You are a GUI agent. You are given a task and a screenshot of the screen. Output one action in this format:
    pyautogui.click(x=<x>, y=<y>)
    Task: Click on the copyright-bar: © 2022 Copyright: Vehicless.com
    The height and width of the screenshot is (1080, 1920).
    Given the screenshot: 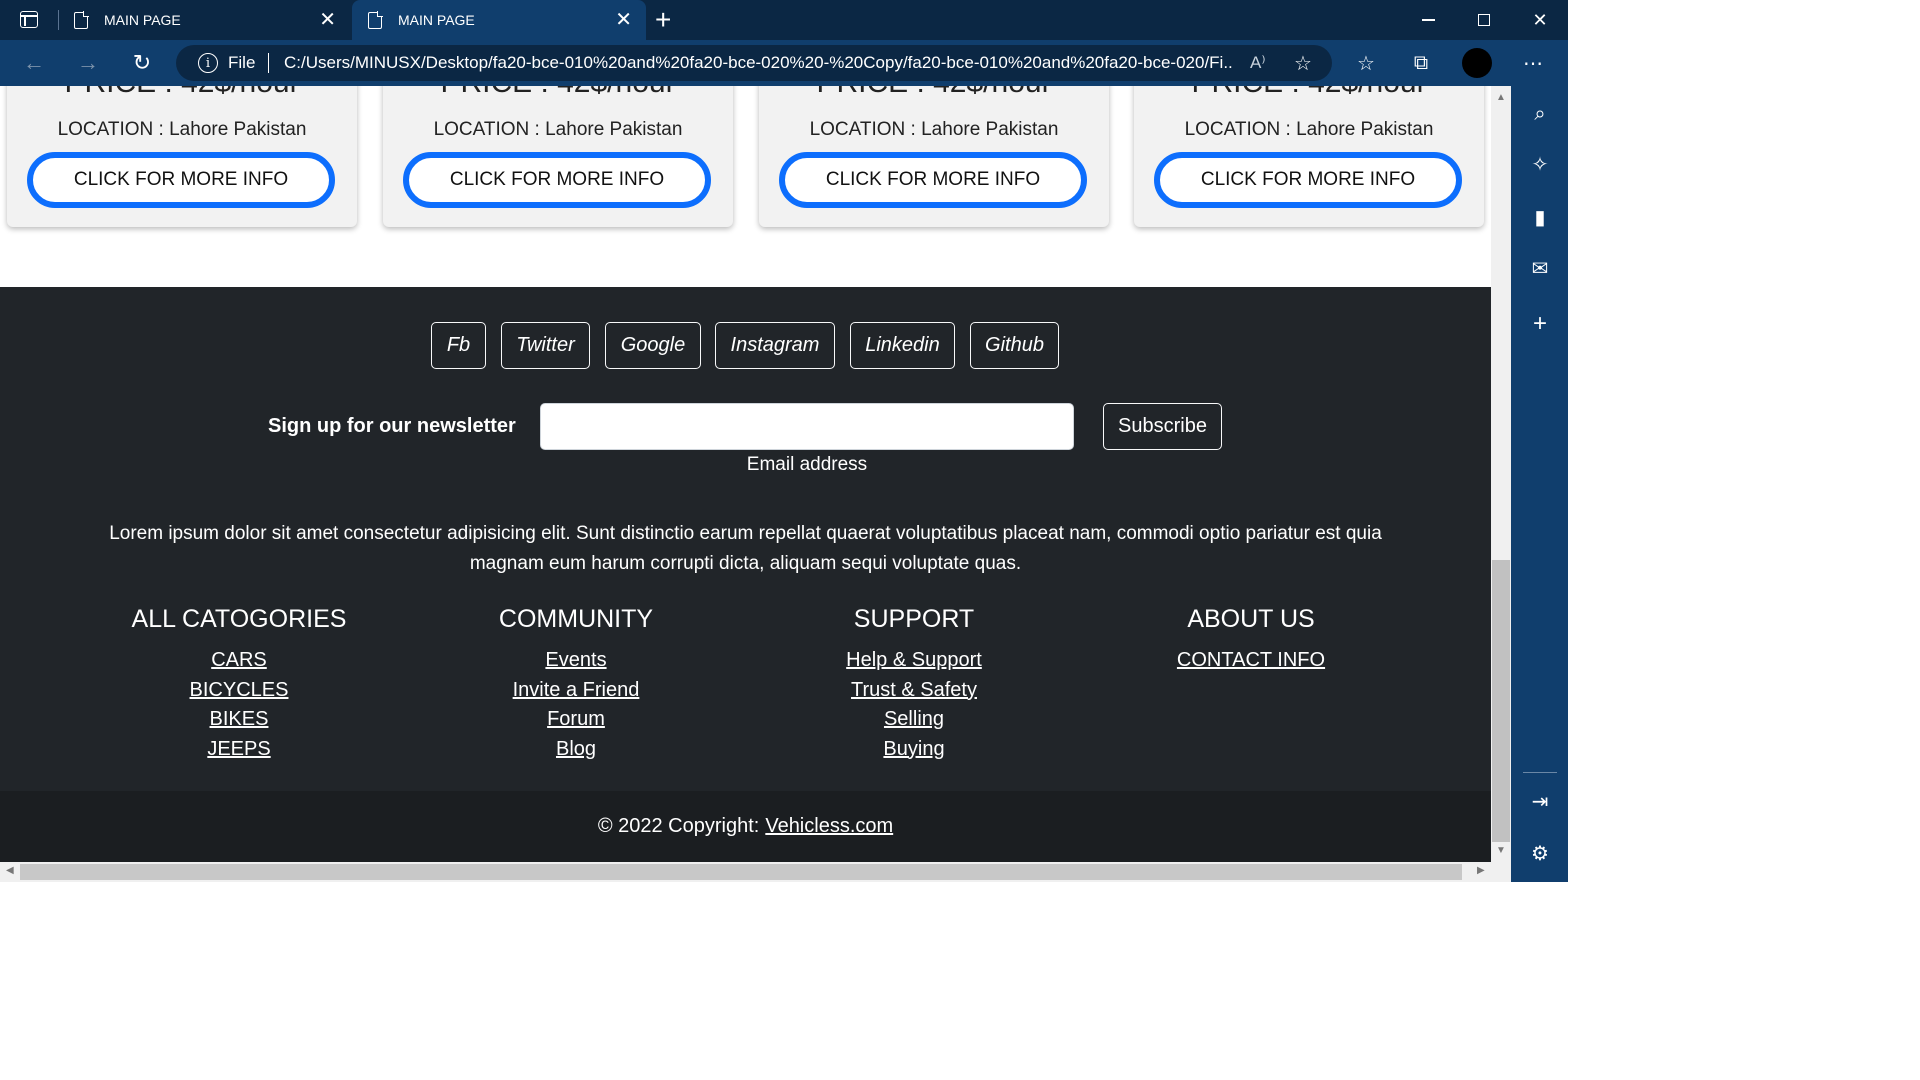 What is the action you would take?
    pyautogui.click(x=745, y=826)
    